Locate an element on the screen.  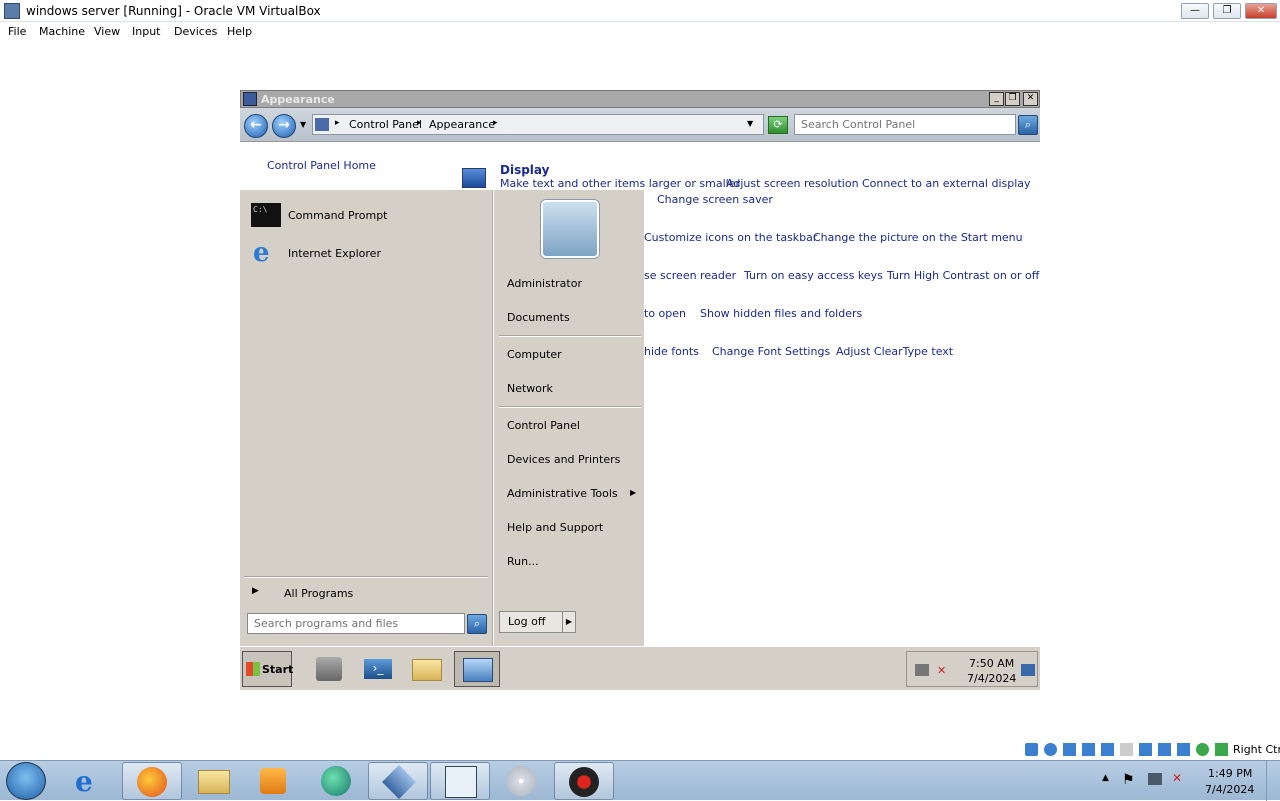
windows-server-2008-taskbar-icon is located at coordinates (460, 781).